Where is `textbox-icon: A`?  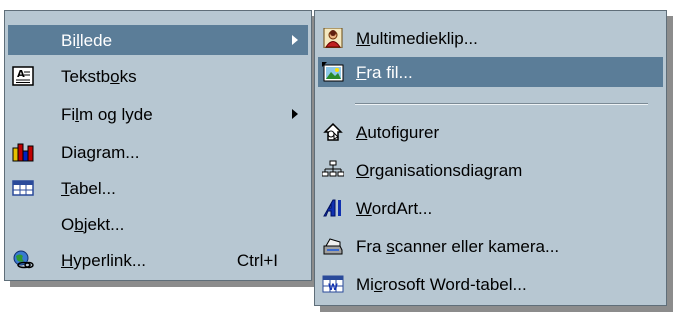 textbox-icon: A is located at coordinates (23, 76).